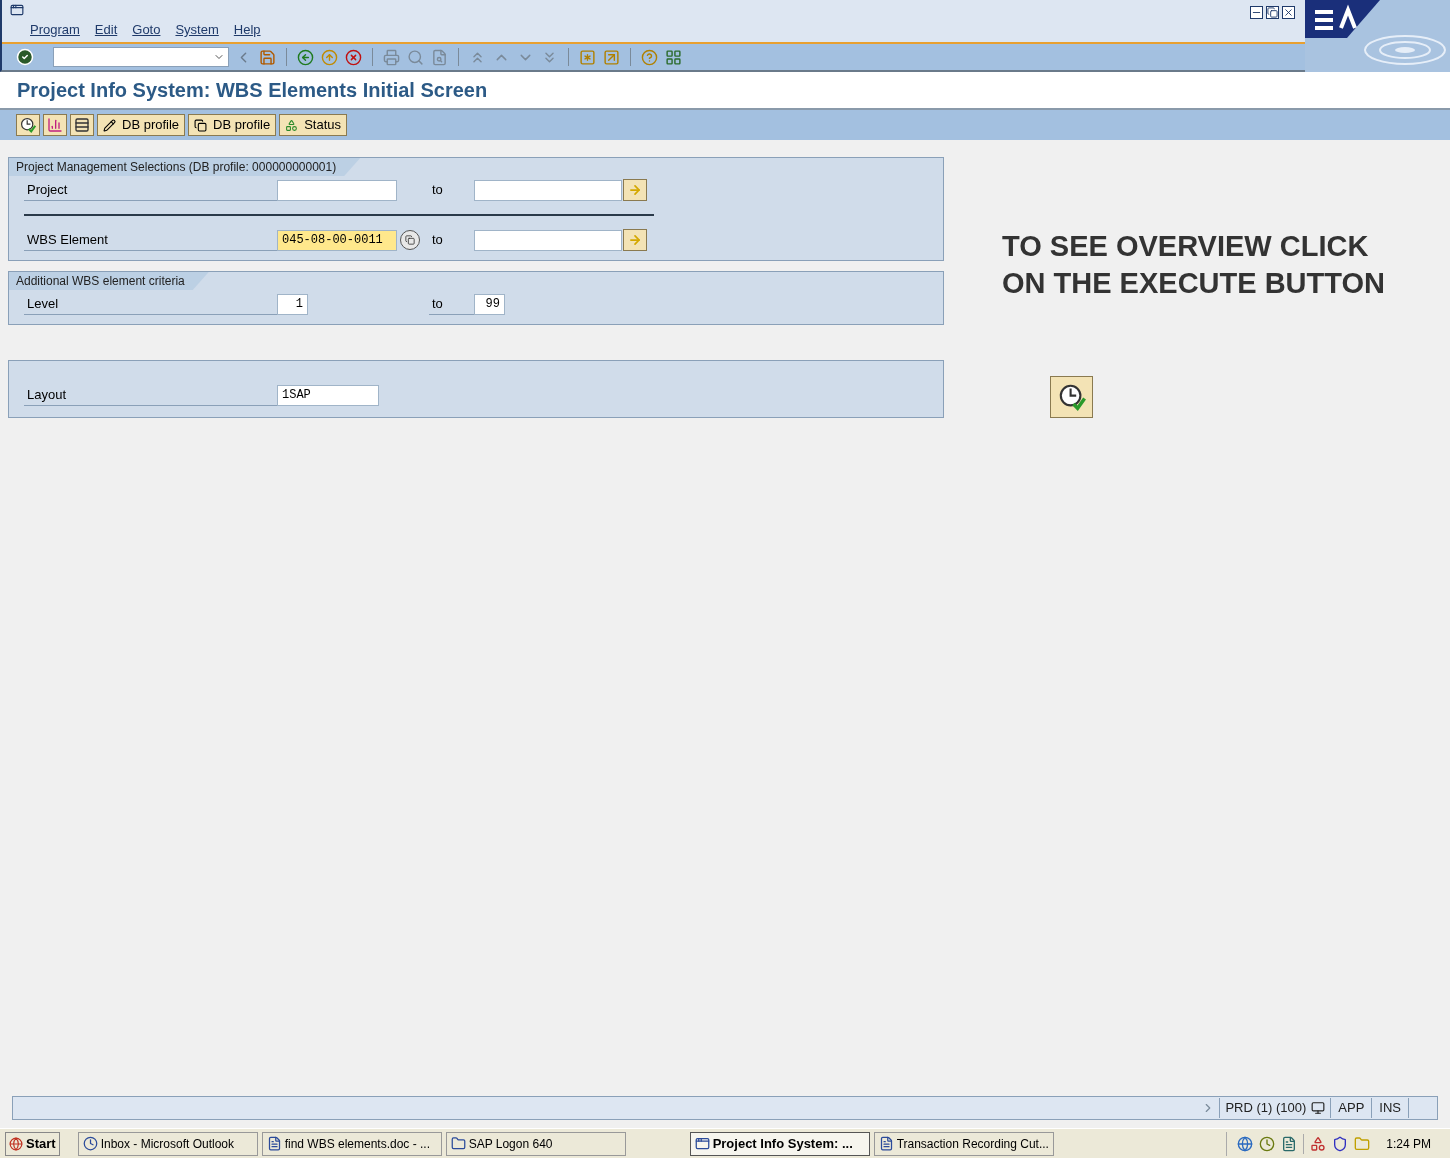  Describe the element at coordinates (611, 57) in the screenshot. I see `shortcut-icon` at that location.